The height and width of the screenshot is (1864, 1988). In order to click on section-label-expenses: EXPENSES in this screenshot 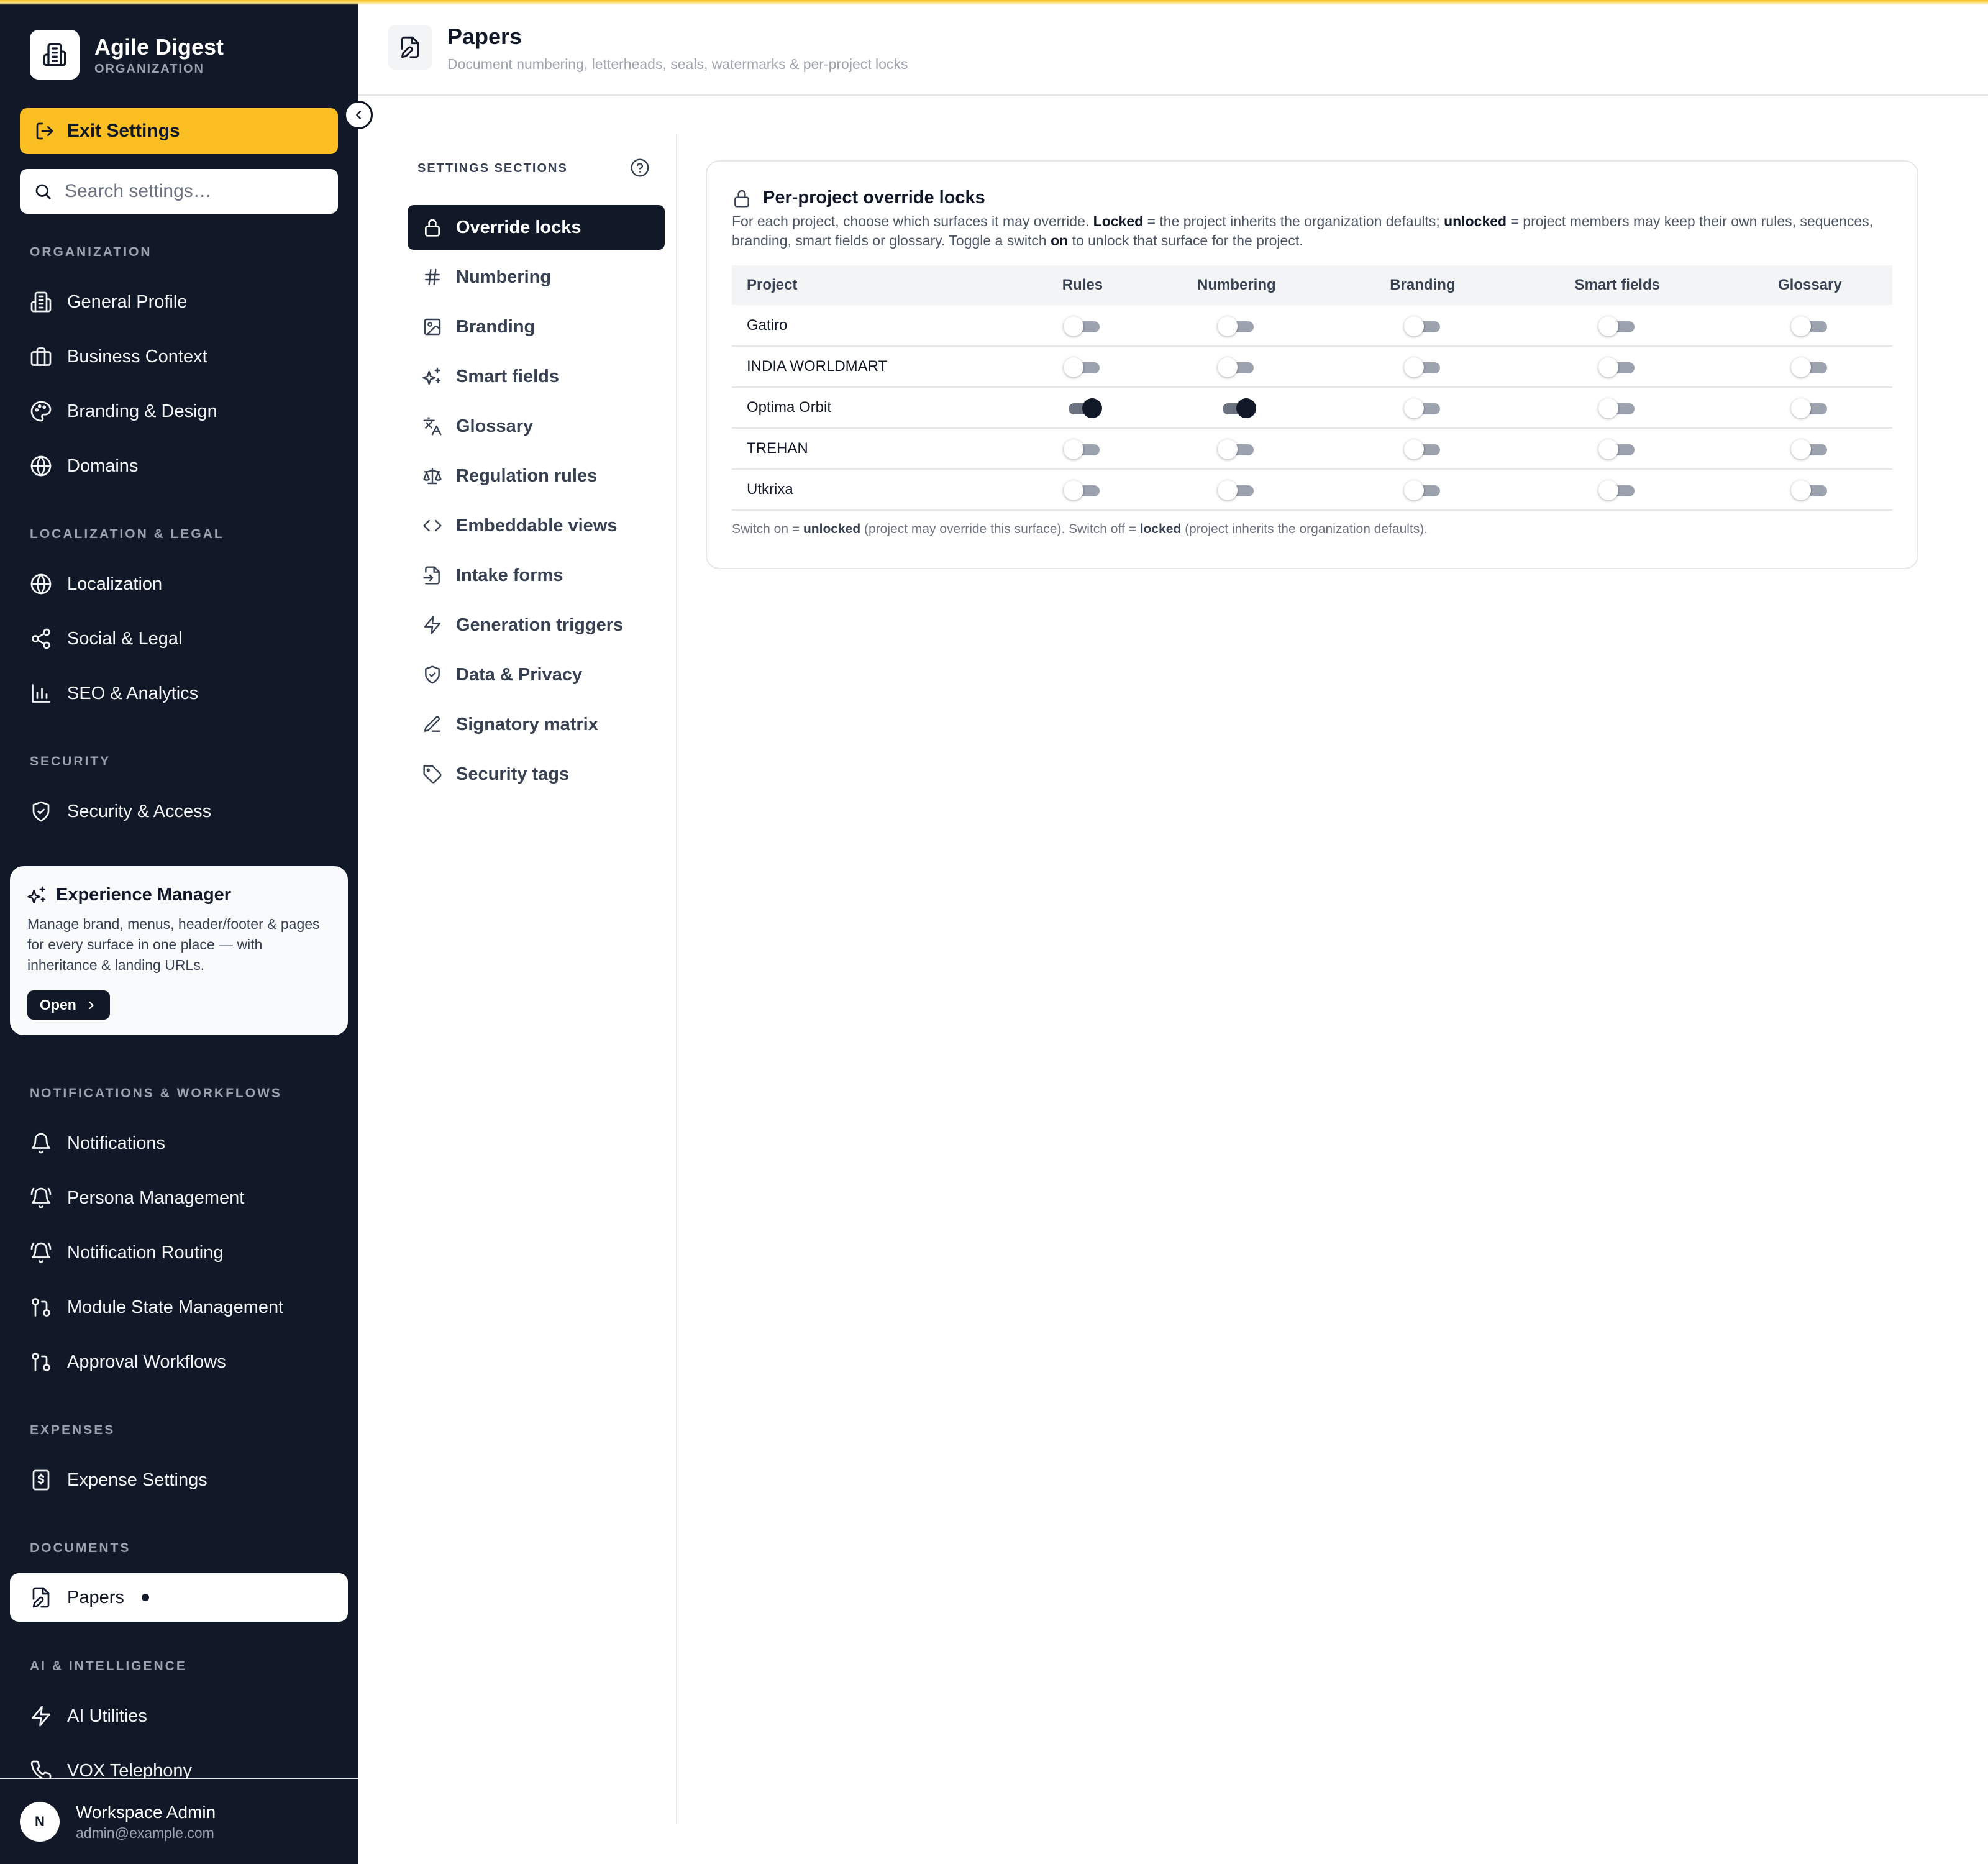, I will do `click(73, 1430)`.